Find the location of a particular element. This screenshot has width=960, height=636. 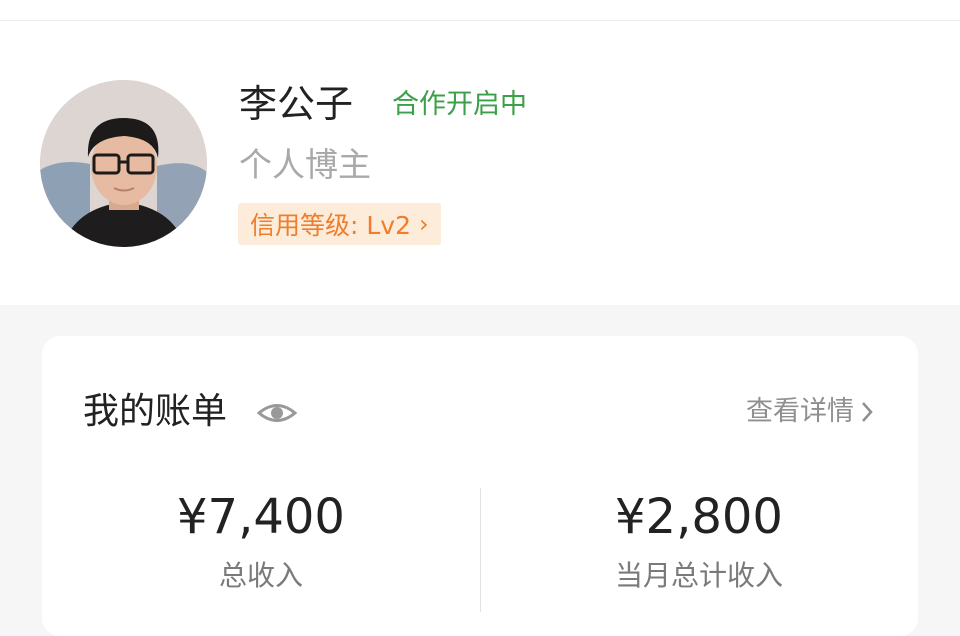

credit-level-badge: 信用等级: Lv2 › is located at coordinates (339, 224).